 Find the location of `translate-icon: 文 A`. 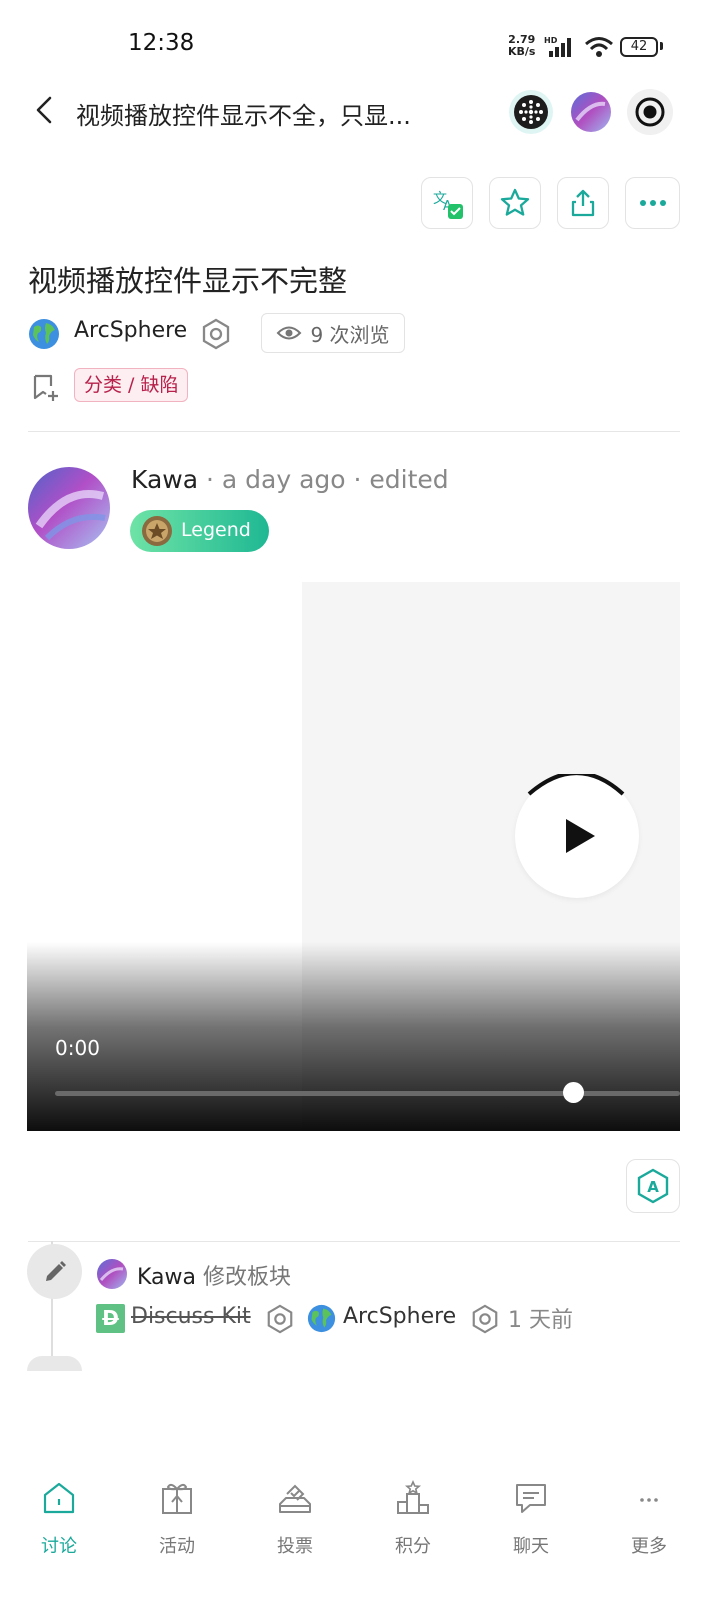

translate-icon: 文 A is located at coordinates (448, 205).